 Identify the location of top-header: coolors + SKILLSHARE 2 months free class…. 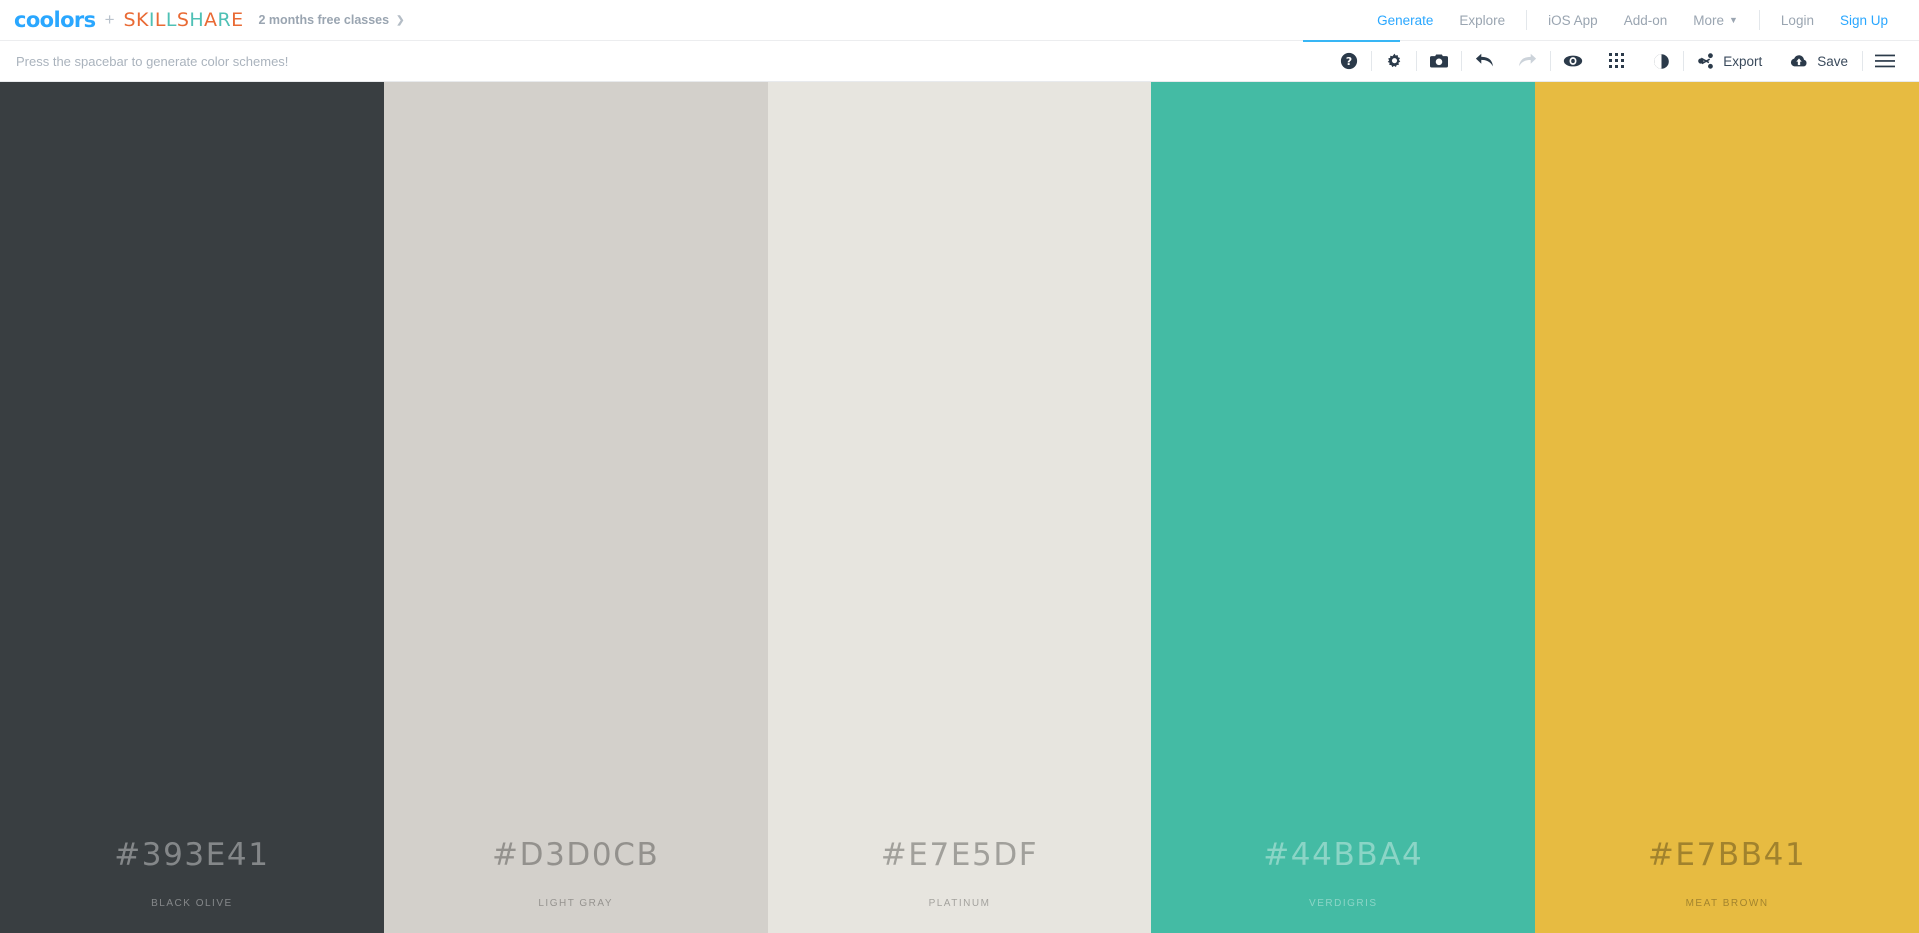
(959, 20).